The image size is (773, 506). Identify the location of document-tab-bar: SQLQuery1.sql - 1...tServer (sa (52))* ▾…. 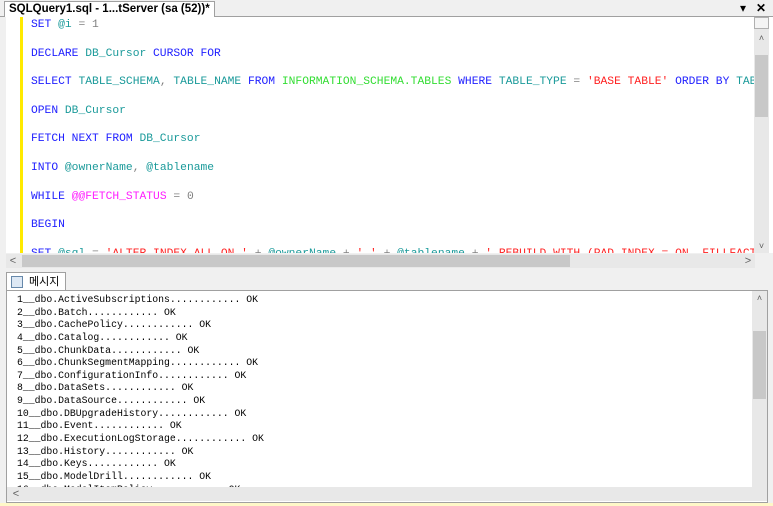
(386, 8).